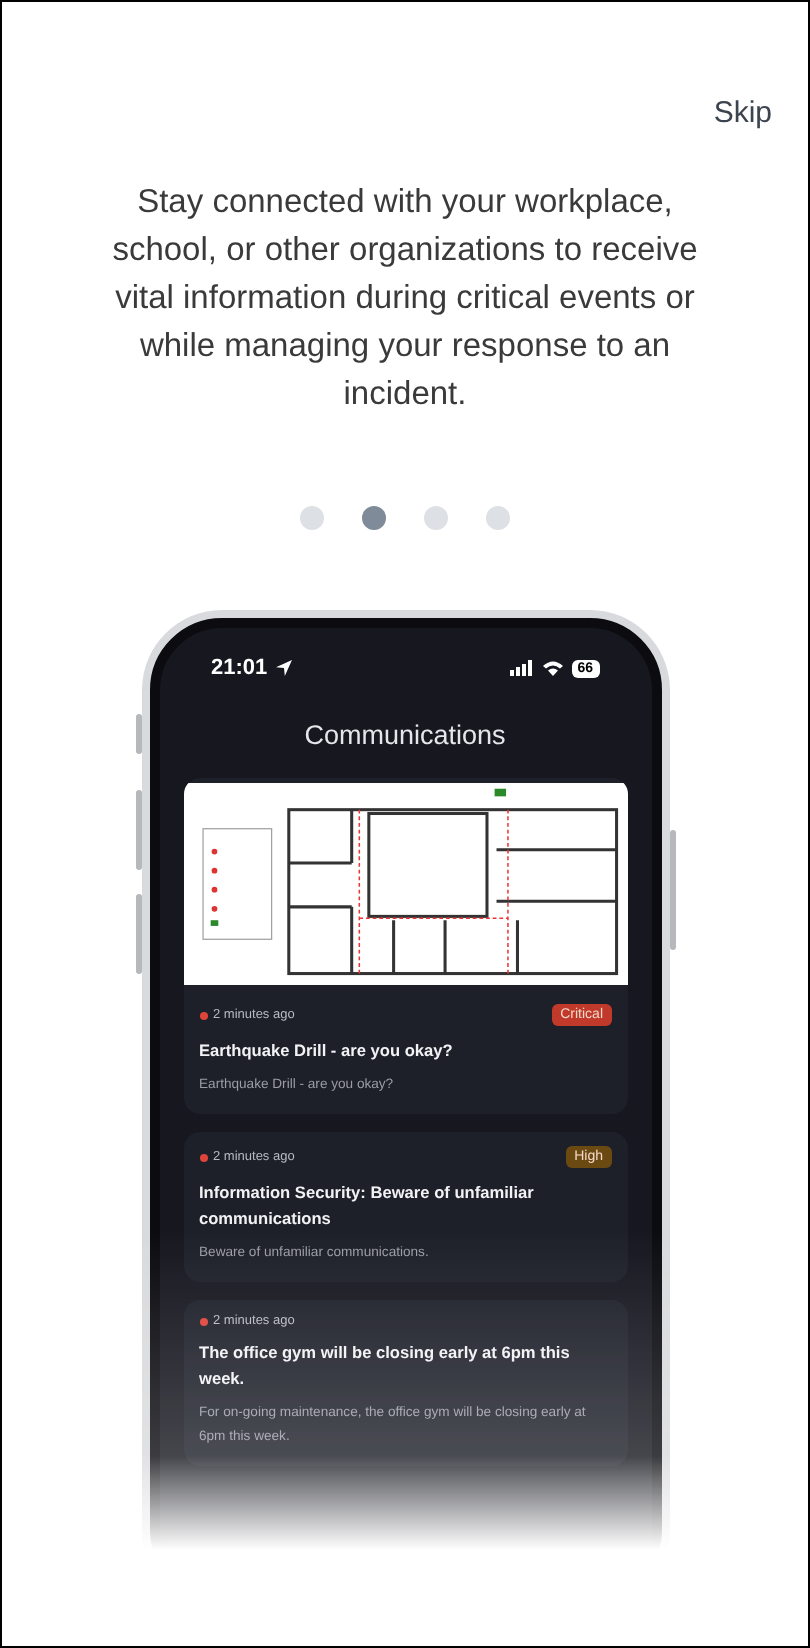  I want to click on skip-link: Skip, so click(742, 113).